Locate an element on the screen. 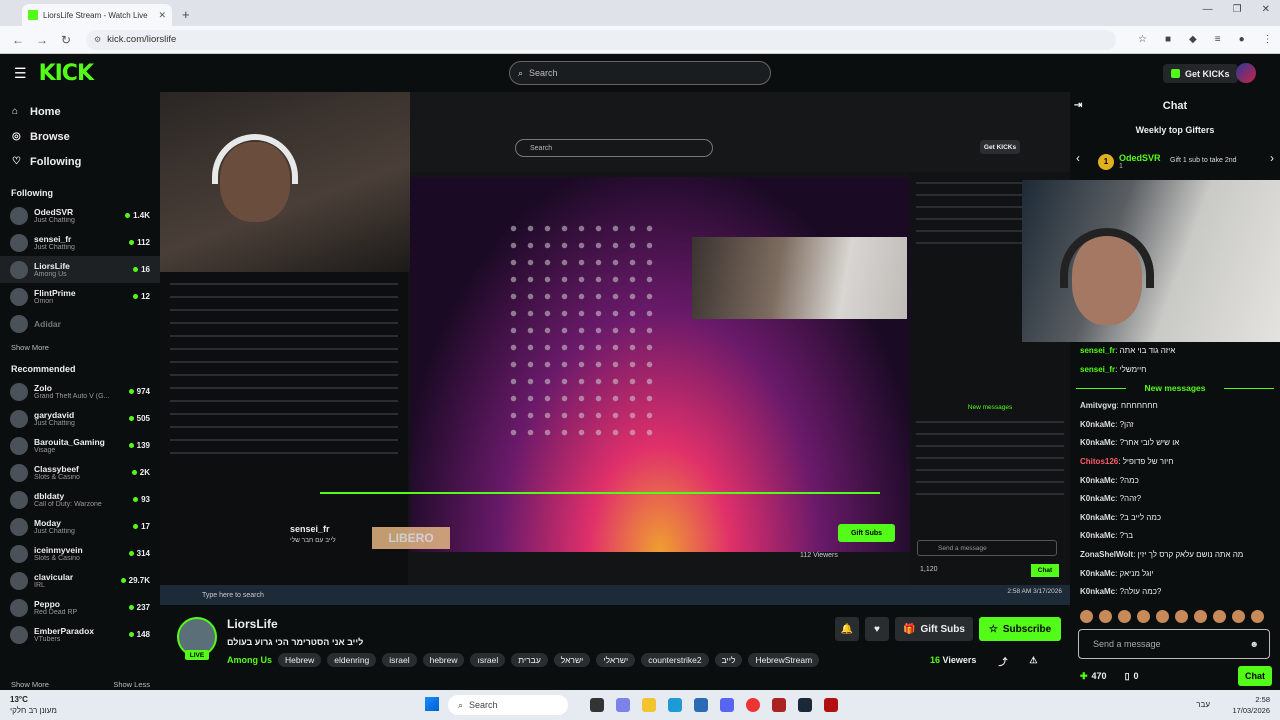 The width and height of the screenshot is (1280, 720). site-info-icon: ⚙ is located at coordinates (97, 39).